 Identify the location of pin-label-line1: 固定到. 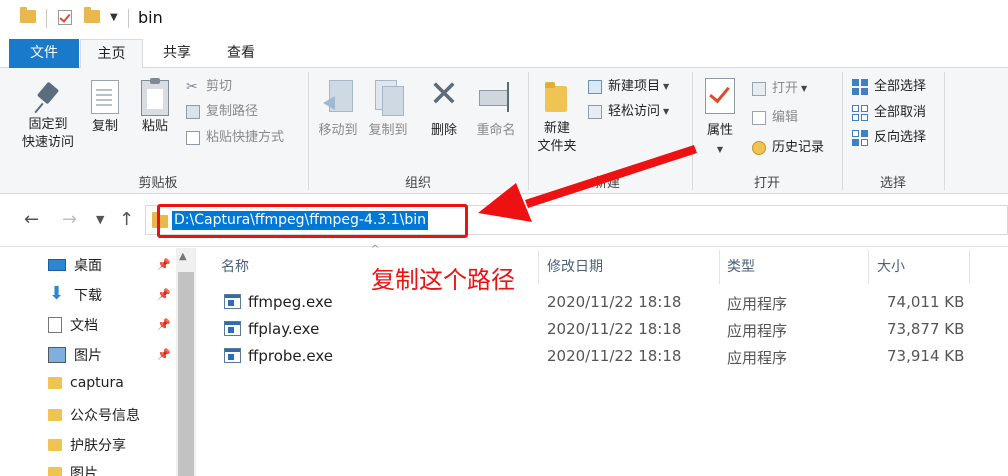
(48, 124).